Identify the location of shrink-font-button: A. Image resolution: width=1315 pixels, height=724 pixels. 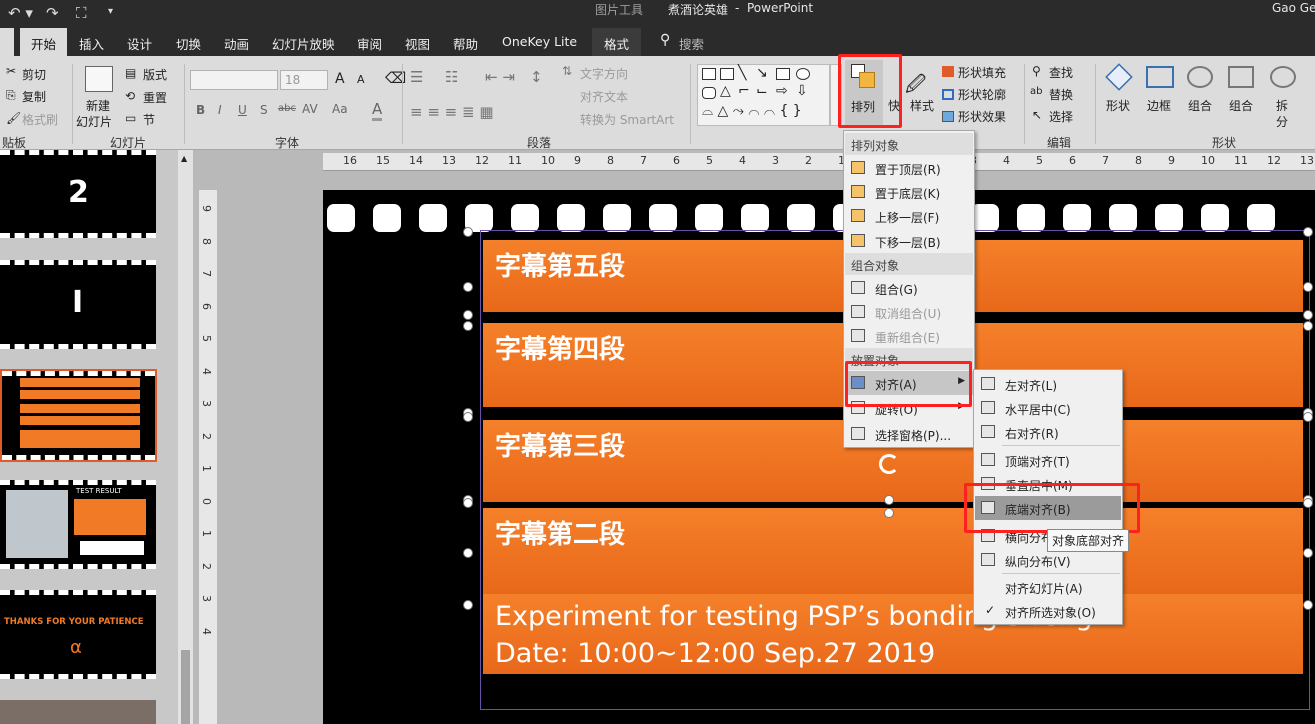
(361, 79).